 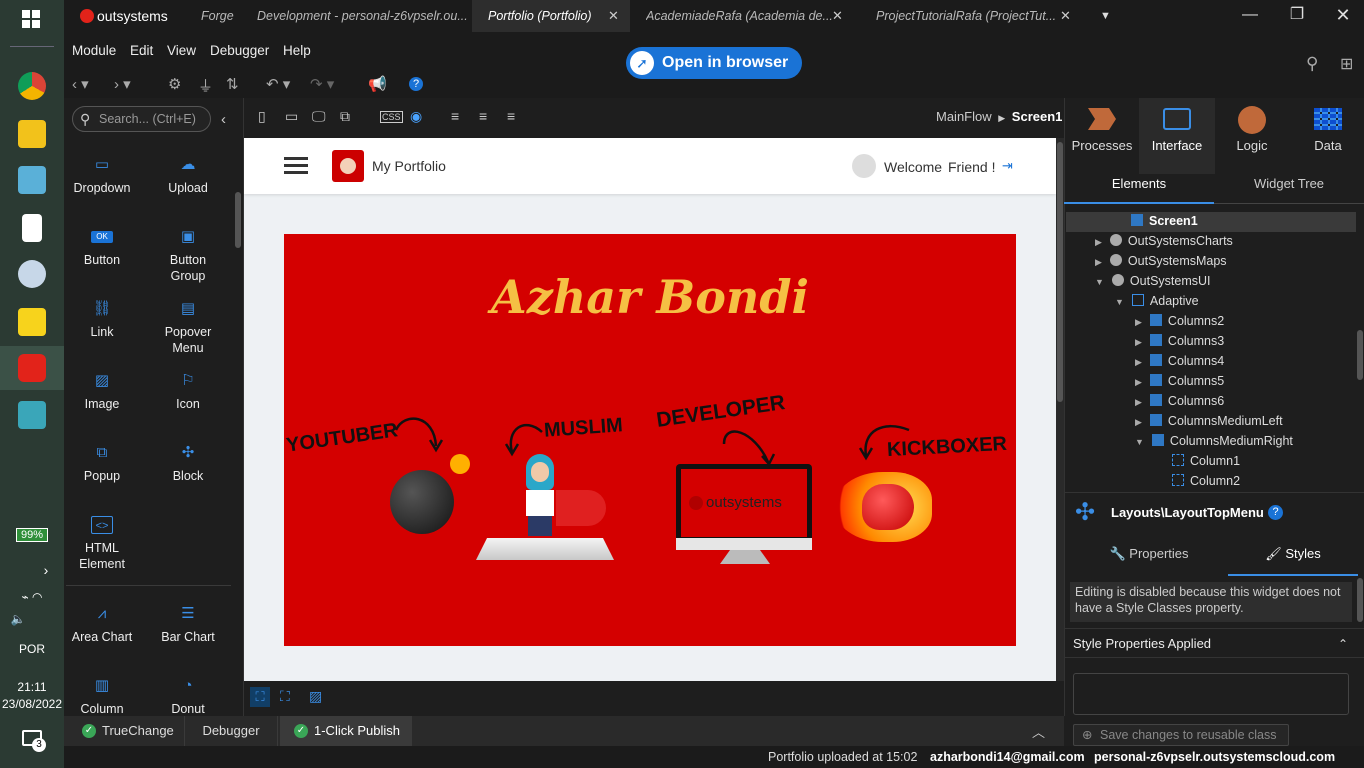 I want to click on tab-forge: Forge, so click(x=231, y=16).